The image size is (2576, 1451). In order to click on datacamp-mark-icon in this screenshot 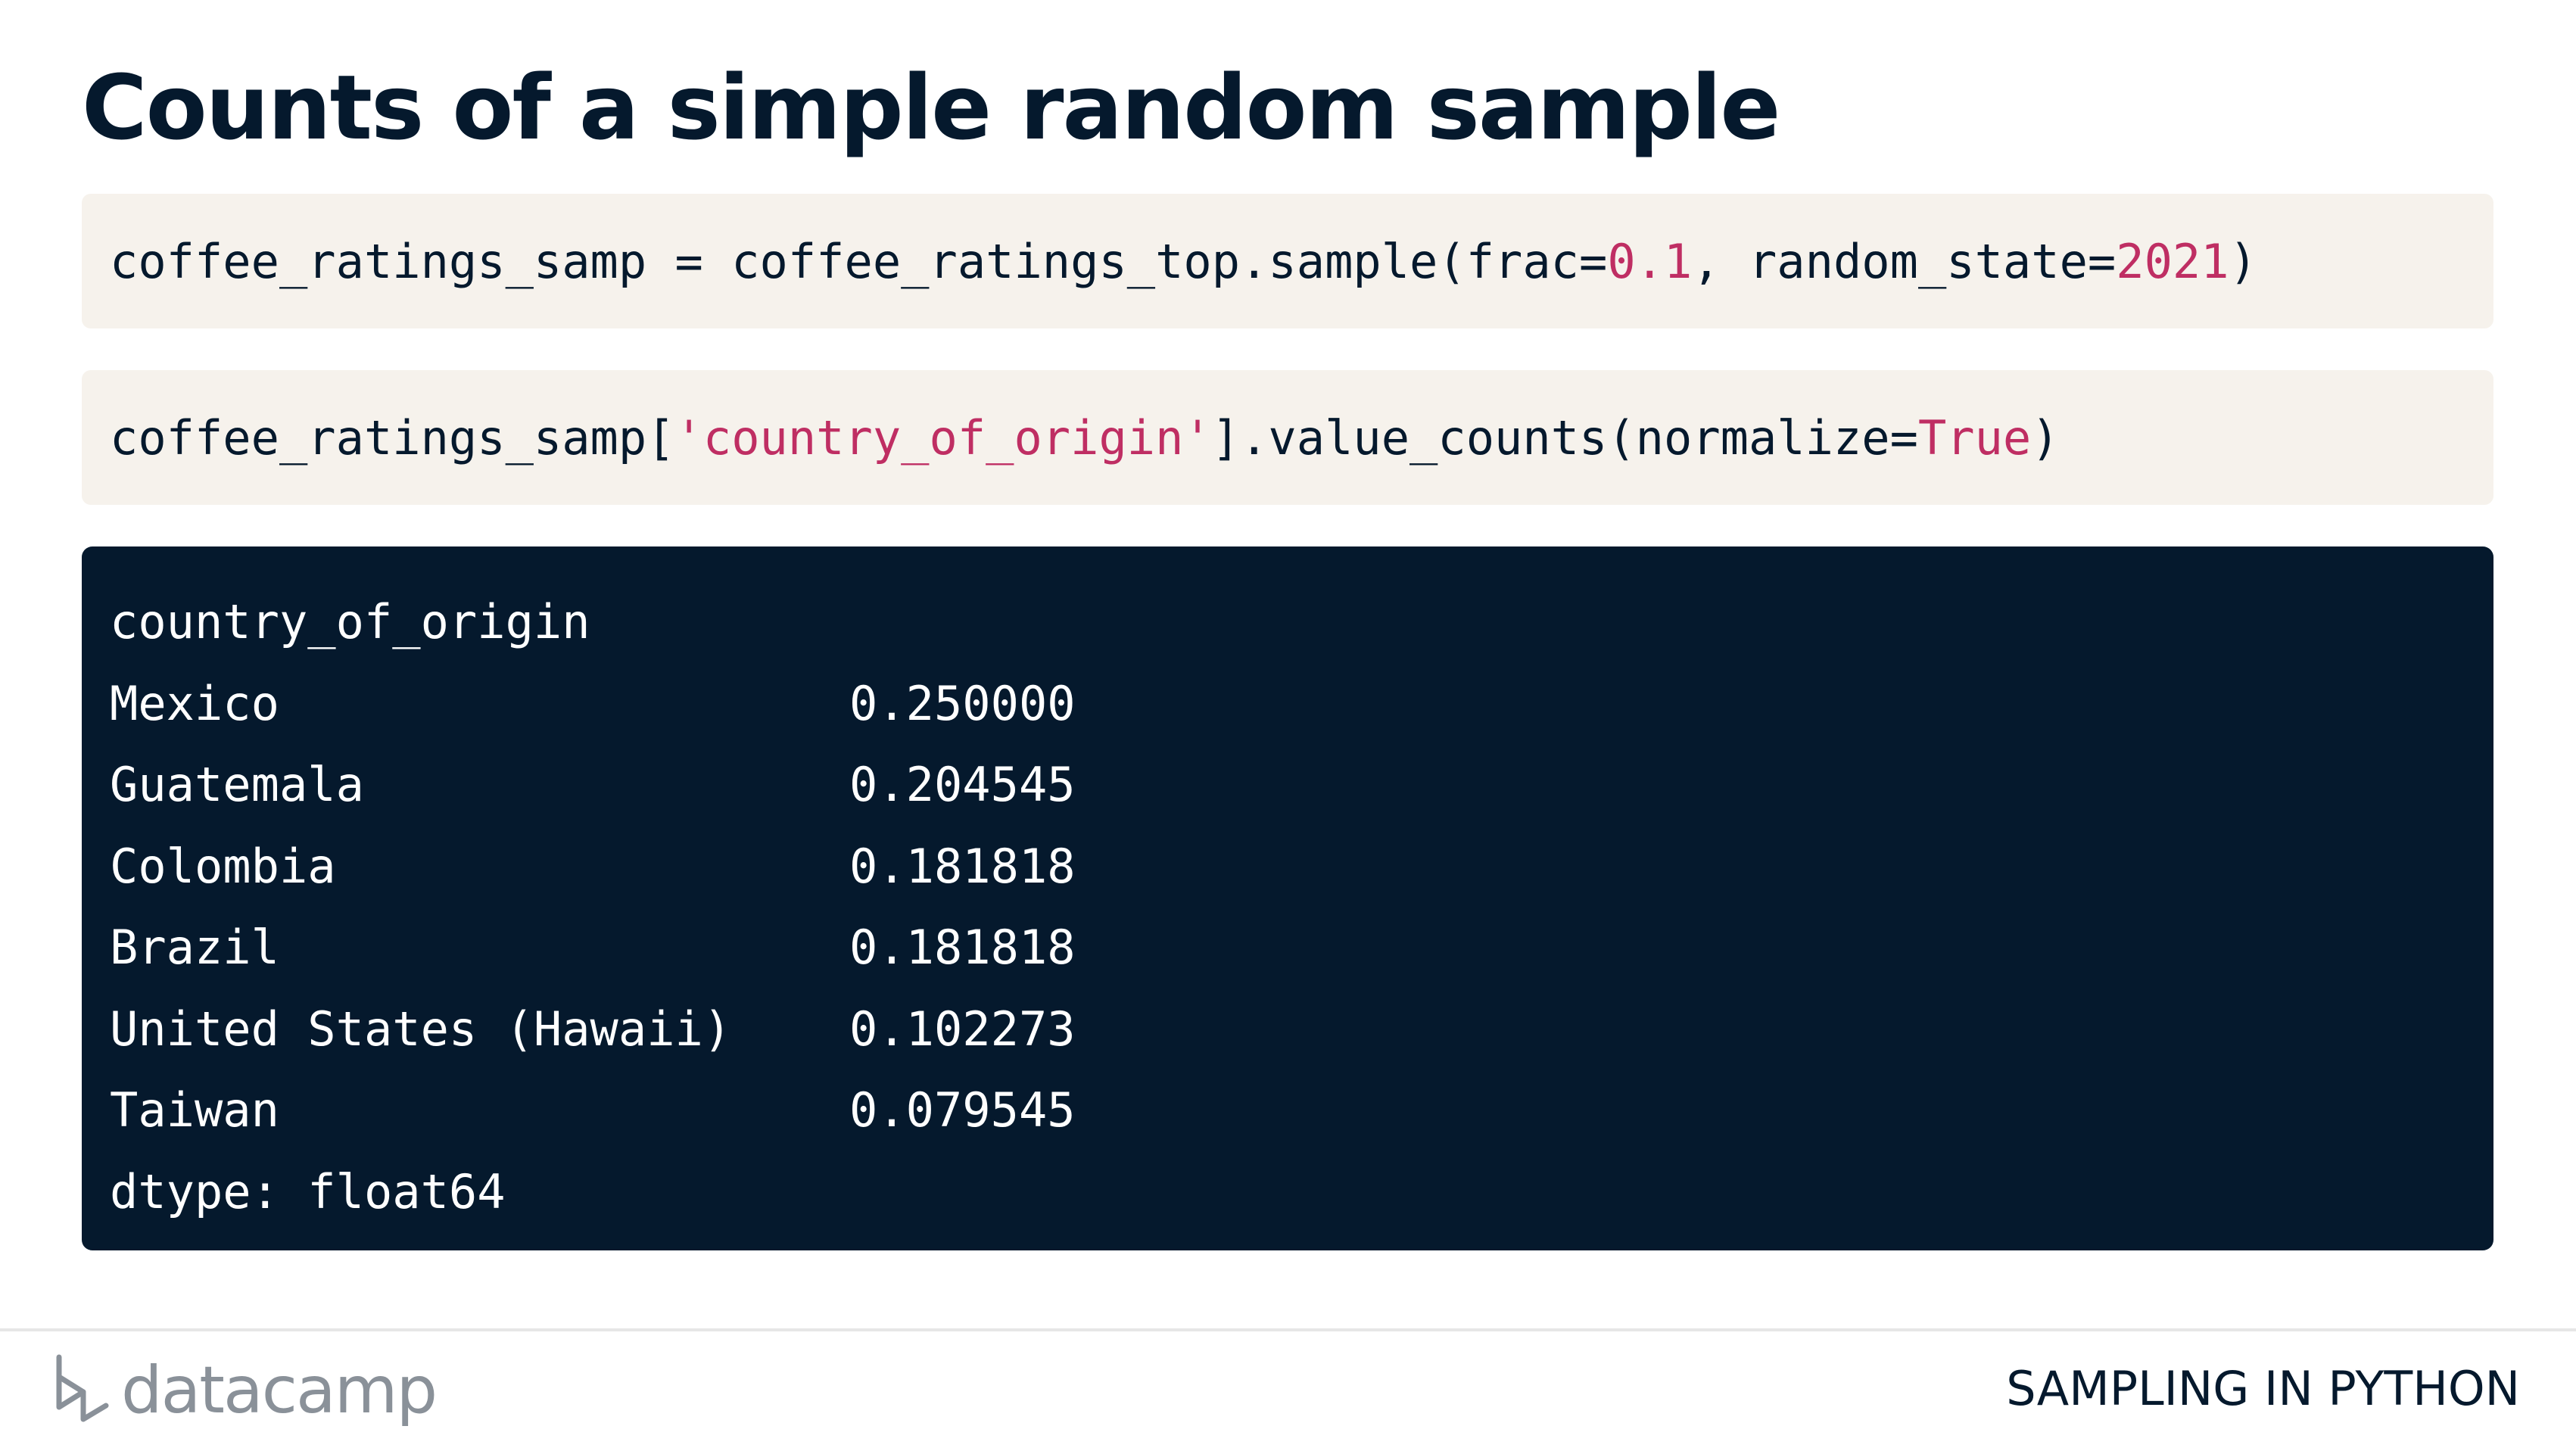, I will do `click(82, 1388)`.